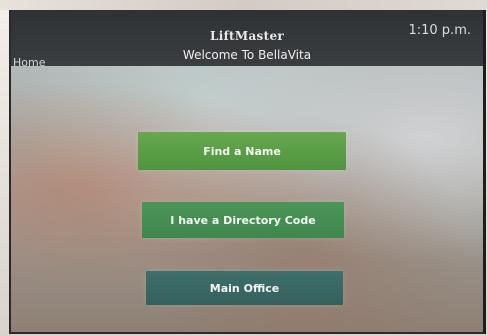 The image size is (487, 335). What do you see at coordinates (243, 5) in the screenshot?
I see `device-bezel` at bounding box center [243, 5].